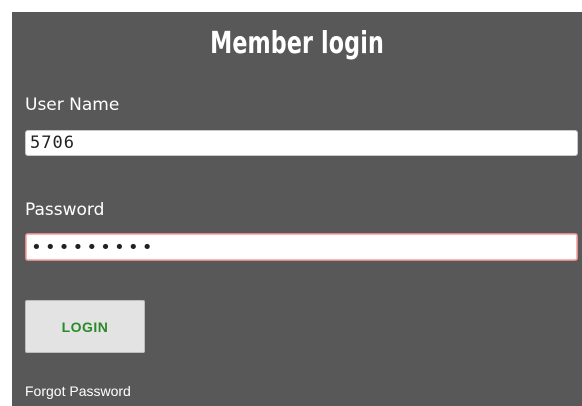  What do you see at coordinates (301, 143) in the screenshot?
I see `username-input` at bounding box center [301, 143].